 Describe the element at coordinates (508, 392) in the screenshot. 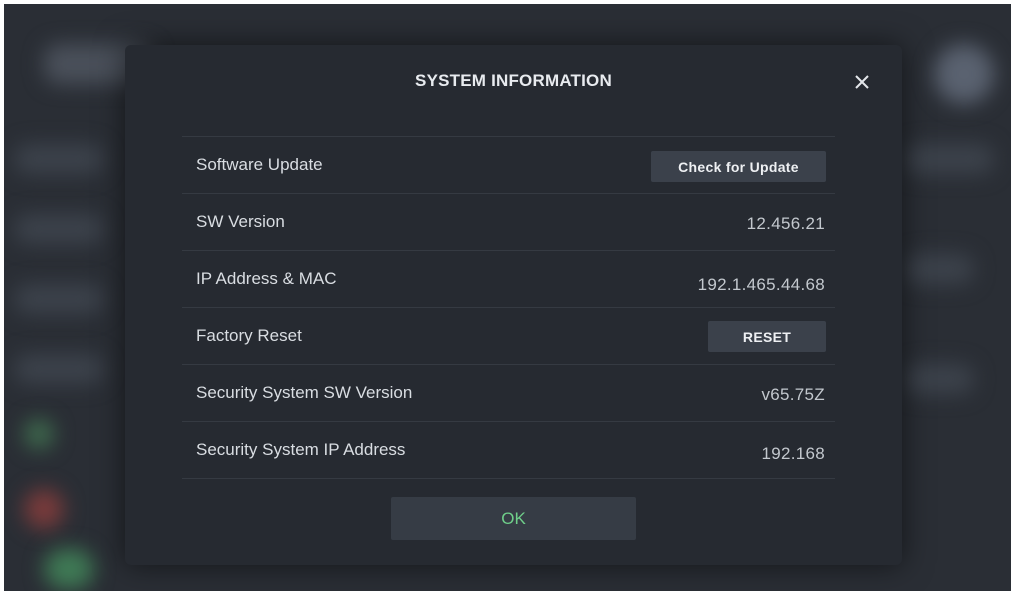

I see `row-security-sw-version: Security System SW Version v65.75Z` at that location.